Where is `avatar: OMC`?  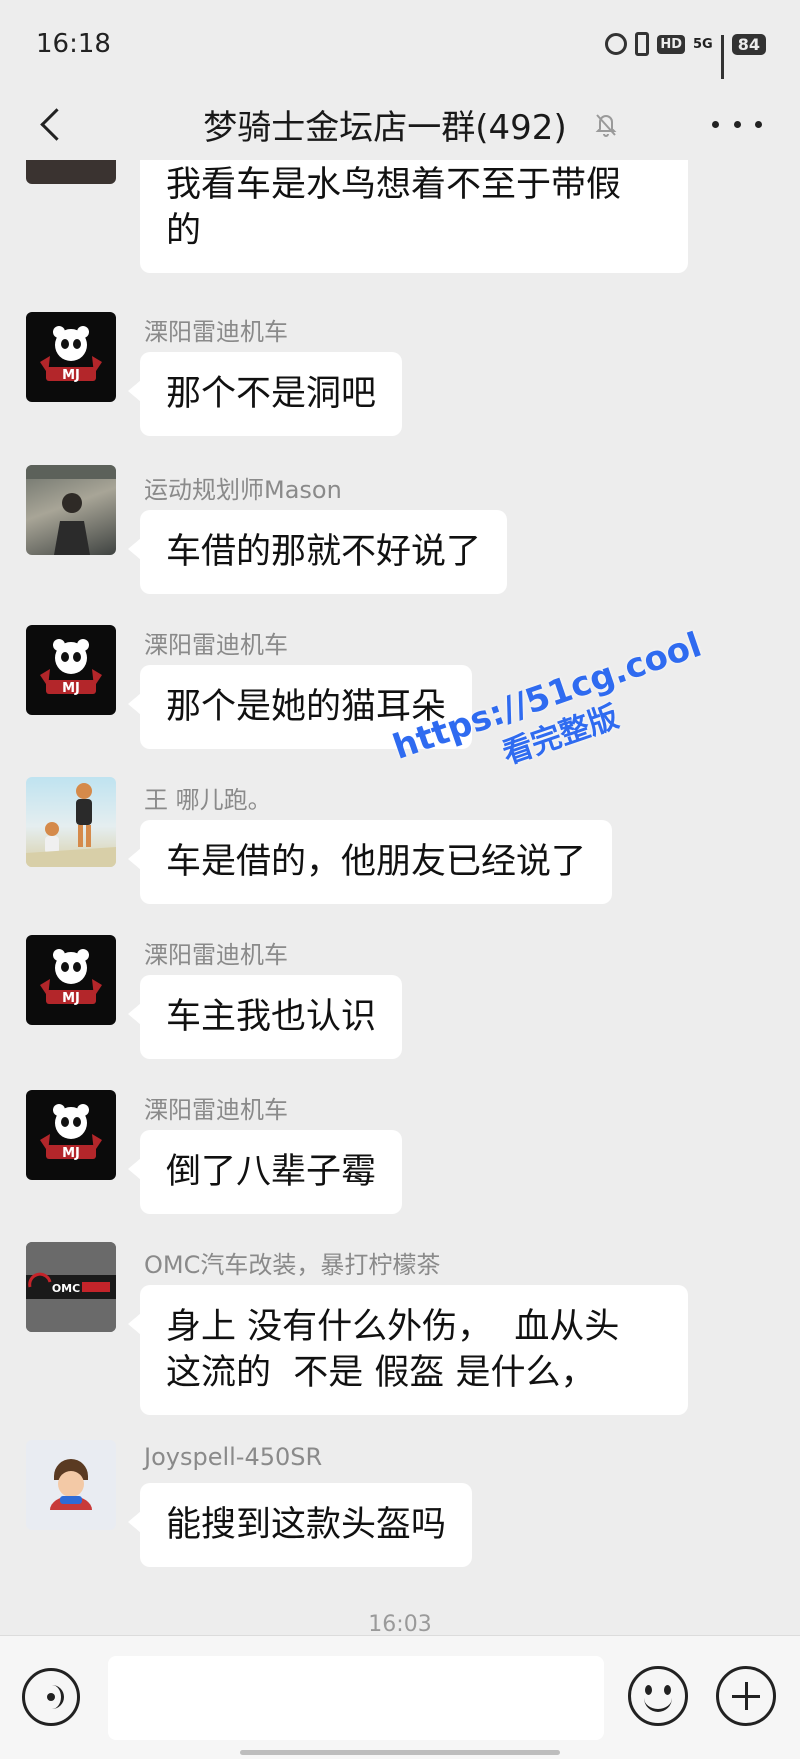 avatar: OMC is located at coordinates (71, 1287).